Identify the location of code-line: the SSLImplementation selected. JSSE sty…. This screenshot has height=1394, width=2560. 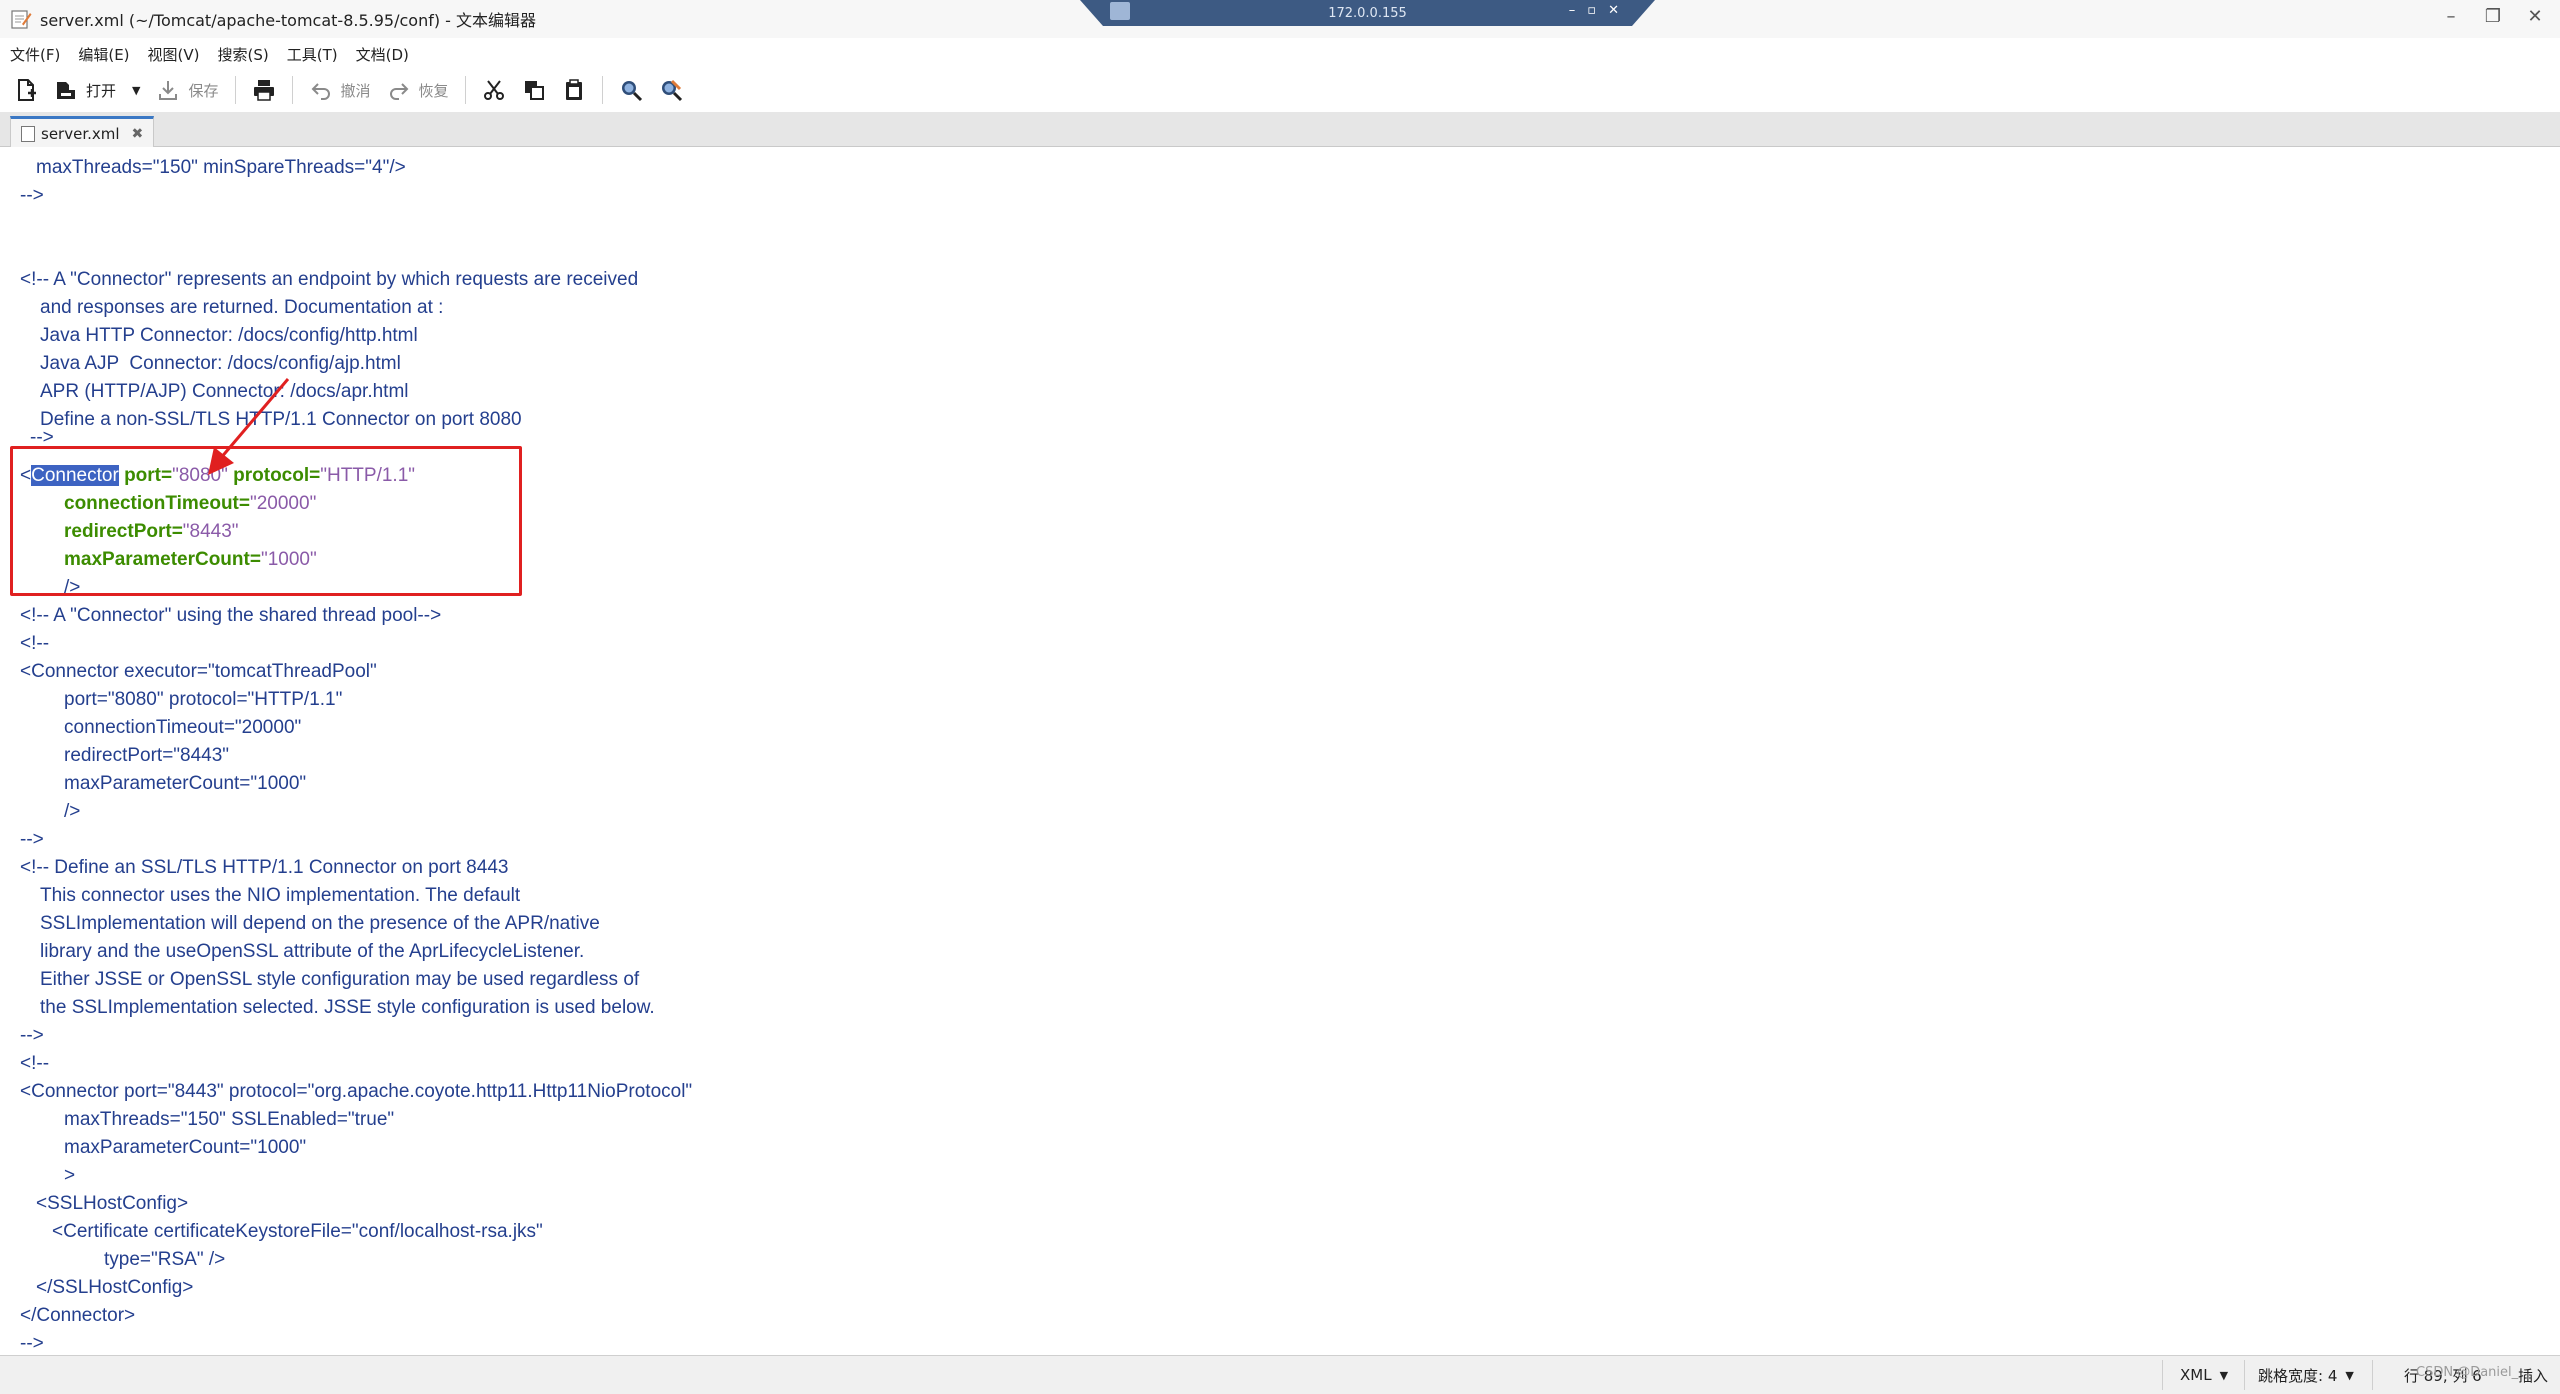
(347, 1007).